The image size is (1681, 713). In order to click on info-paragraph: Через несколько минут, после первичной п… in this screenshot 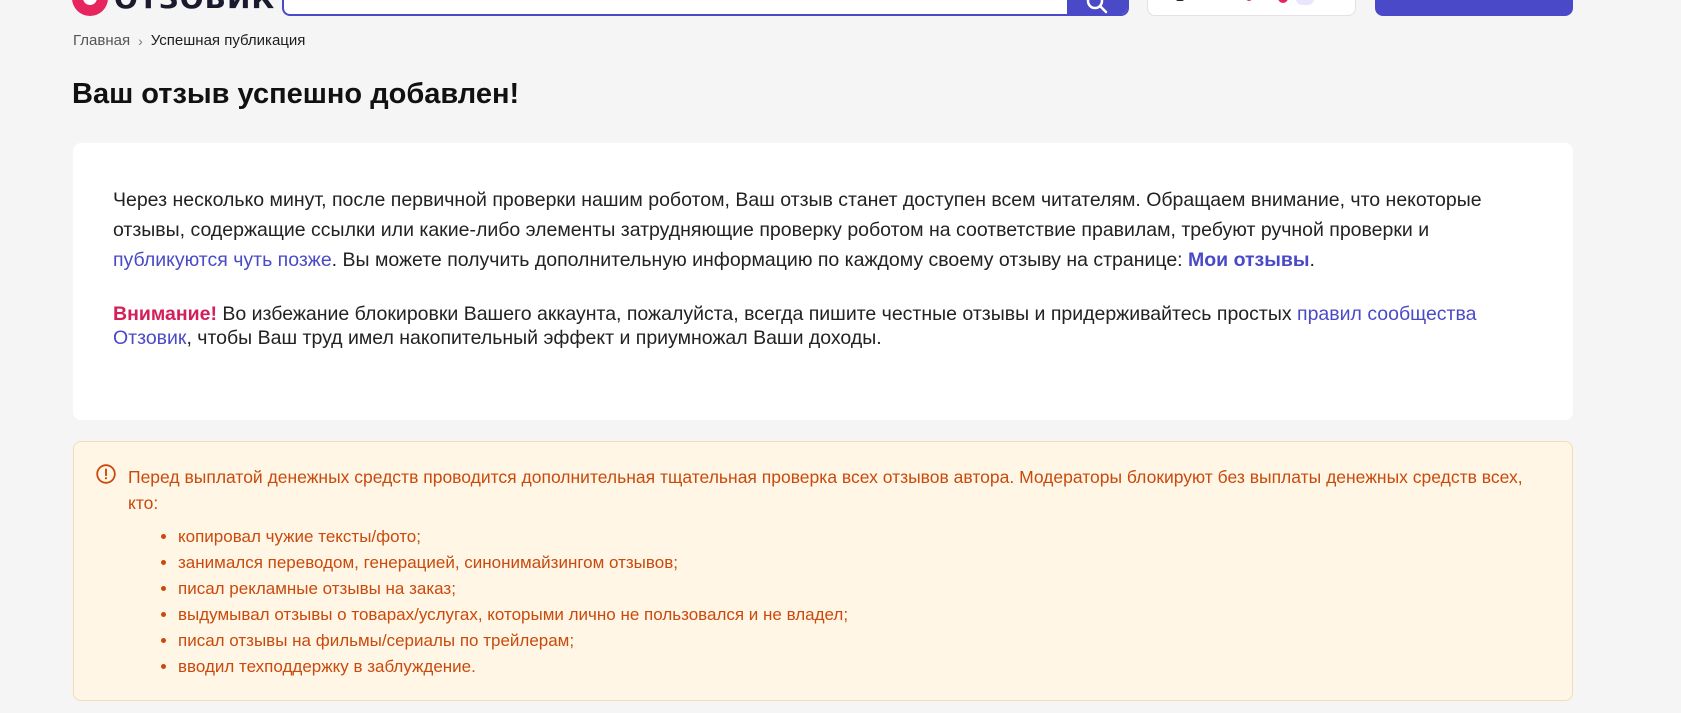, I will do `click(823, 230)`.